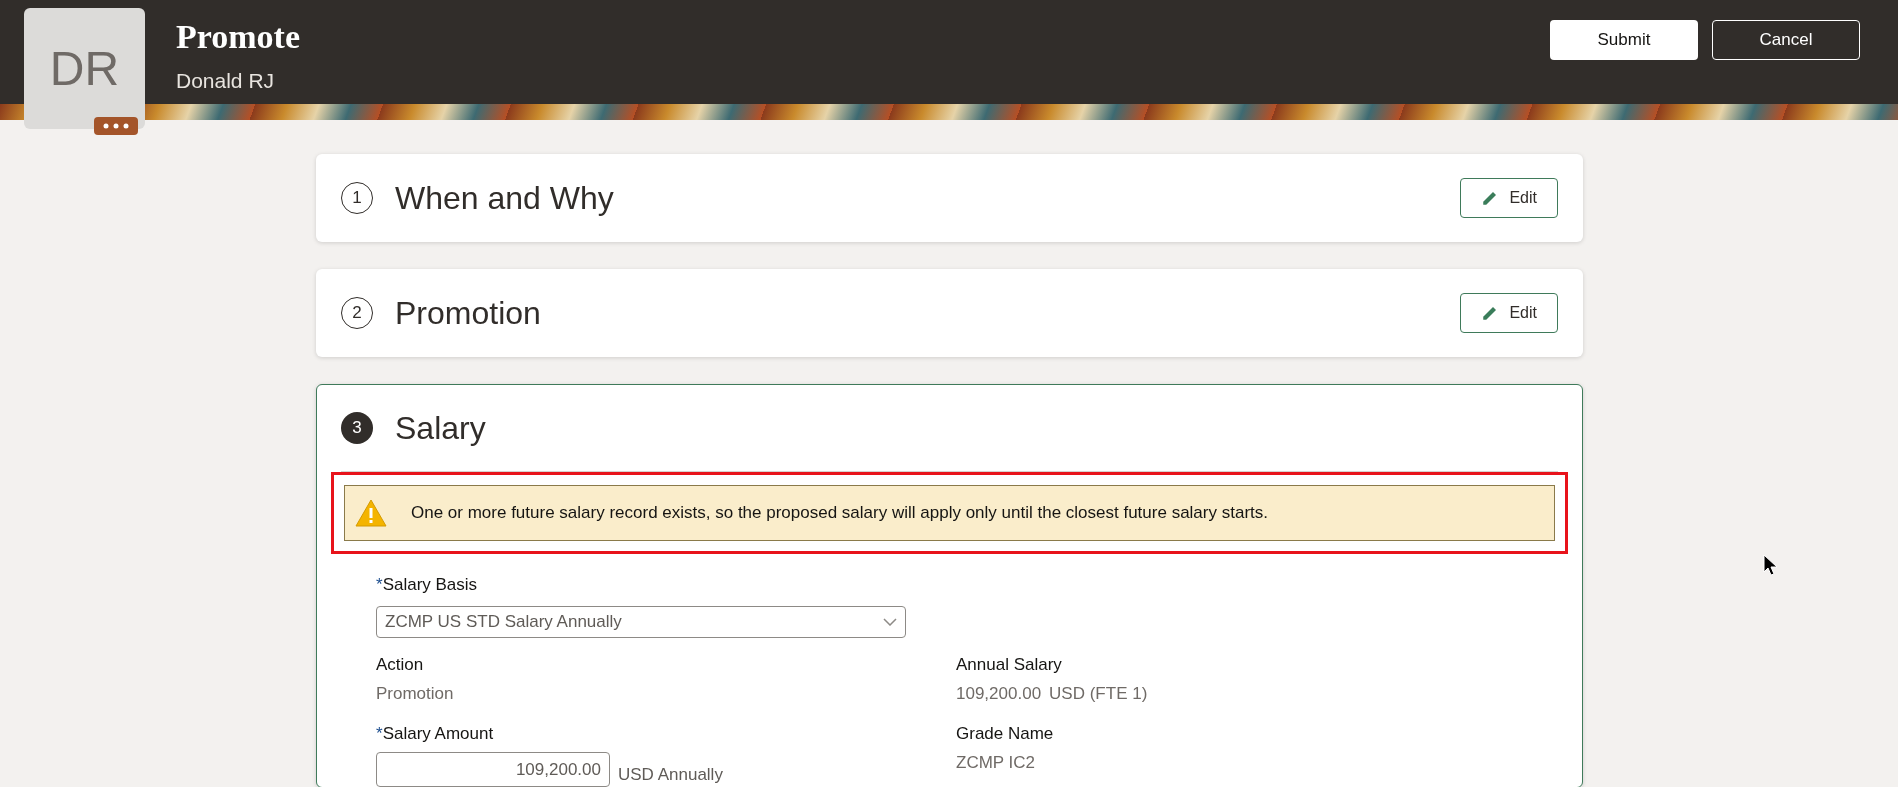 This screenshot has height=787, width=1898. I want to click on warning-icon, so click(371, 513).